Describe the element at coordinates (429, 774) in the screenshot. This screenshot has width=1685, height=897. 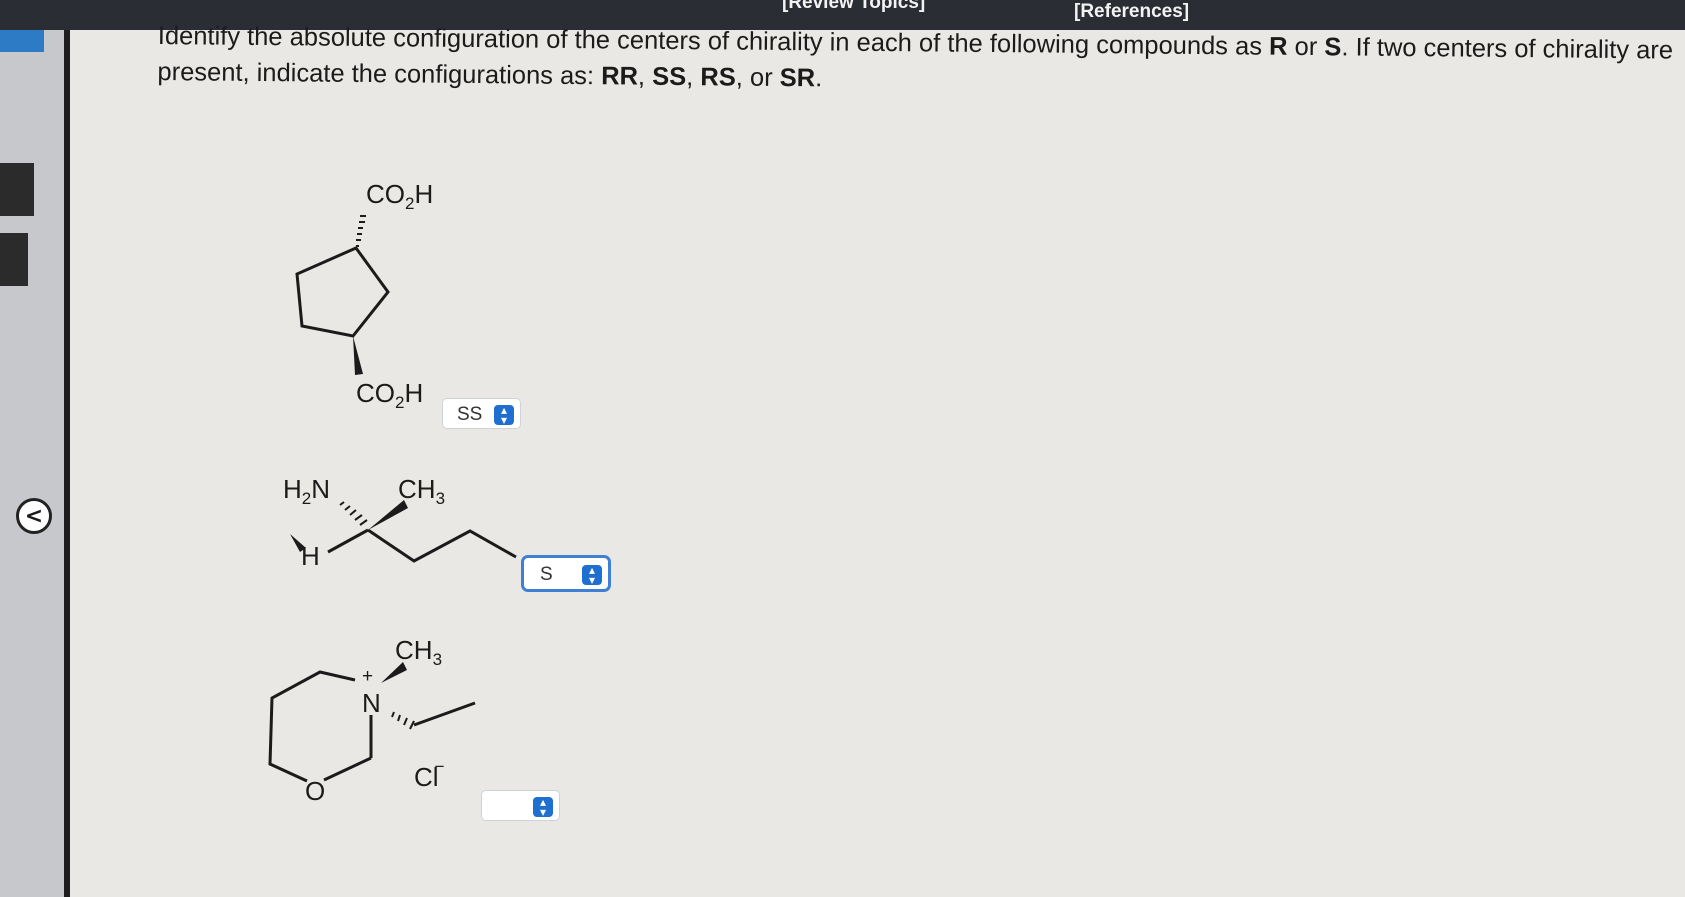
I see `cl-label: Cl−` at that location.